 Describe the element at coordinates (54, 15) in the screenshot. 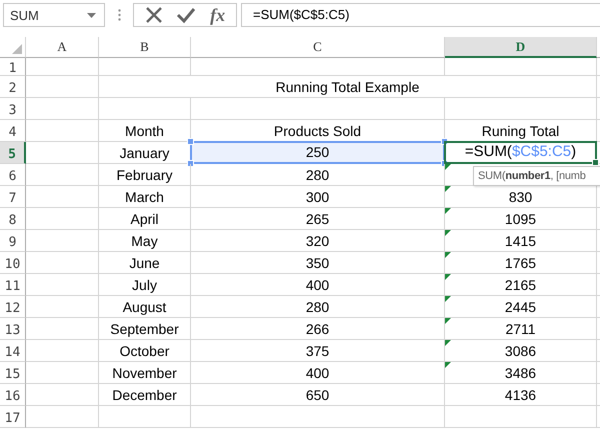

I see `name-box: SUM` at that location.